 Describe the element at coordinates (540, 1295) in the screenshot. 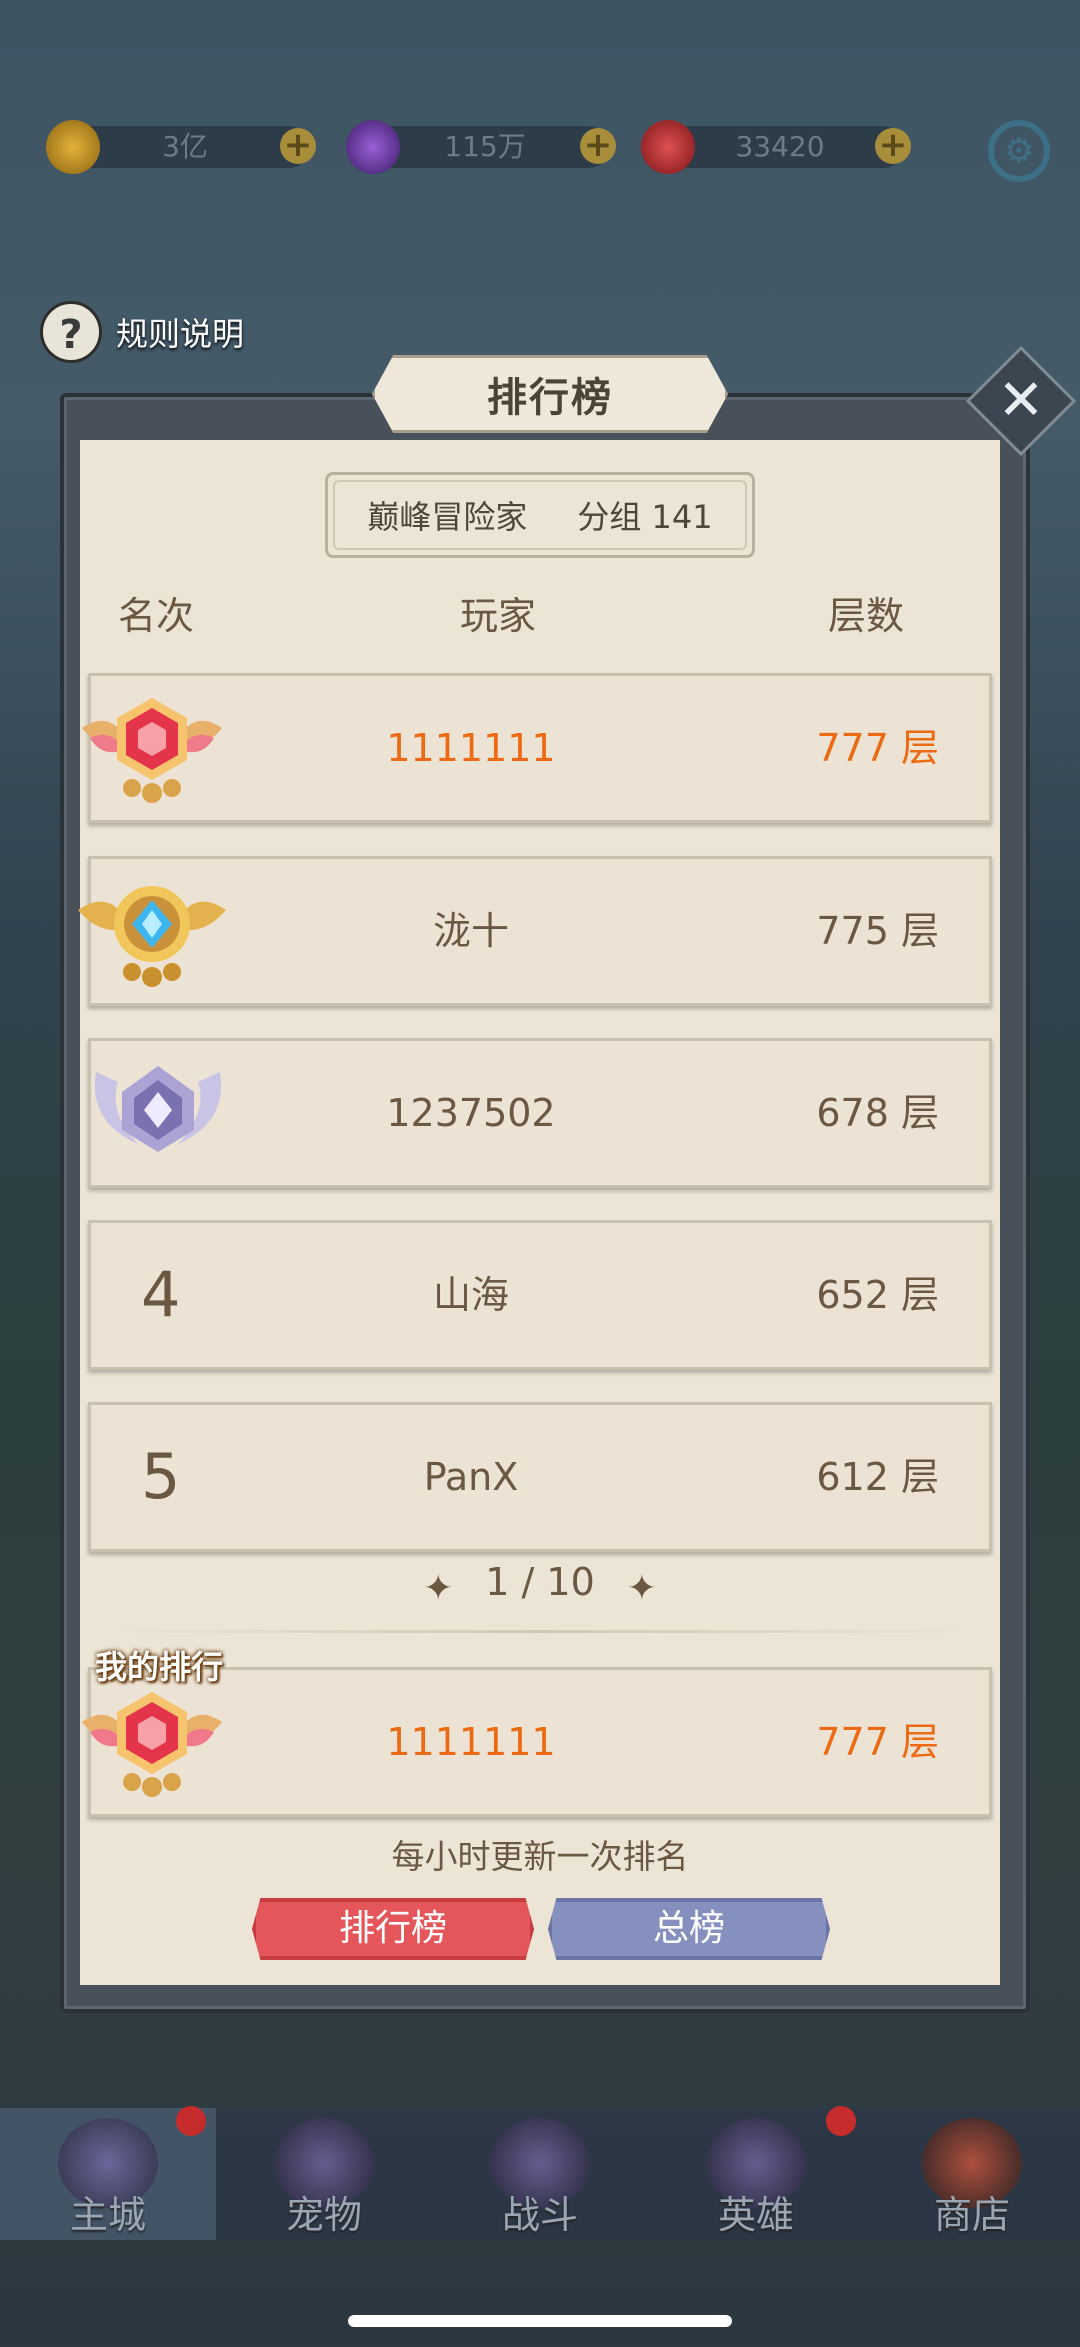

I see `table-row: 4 山海 652 层` at that location.